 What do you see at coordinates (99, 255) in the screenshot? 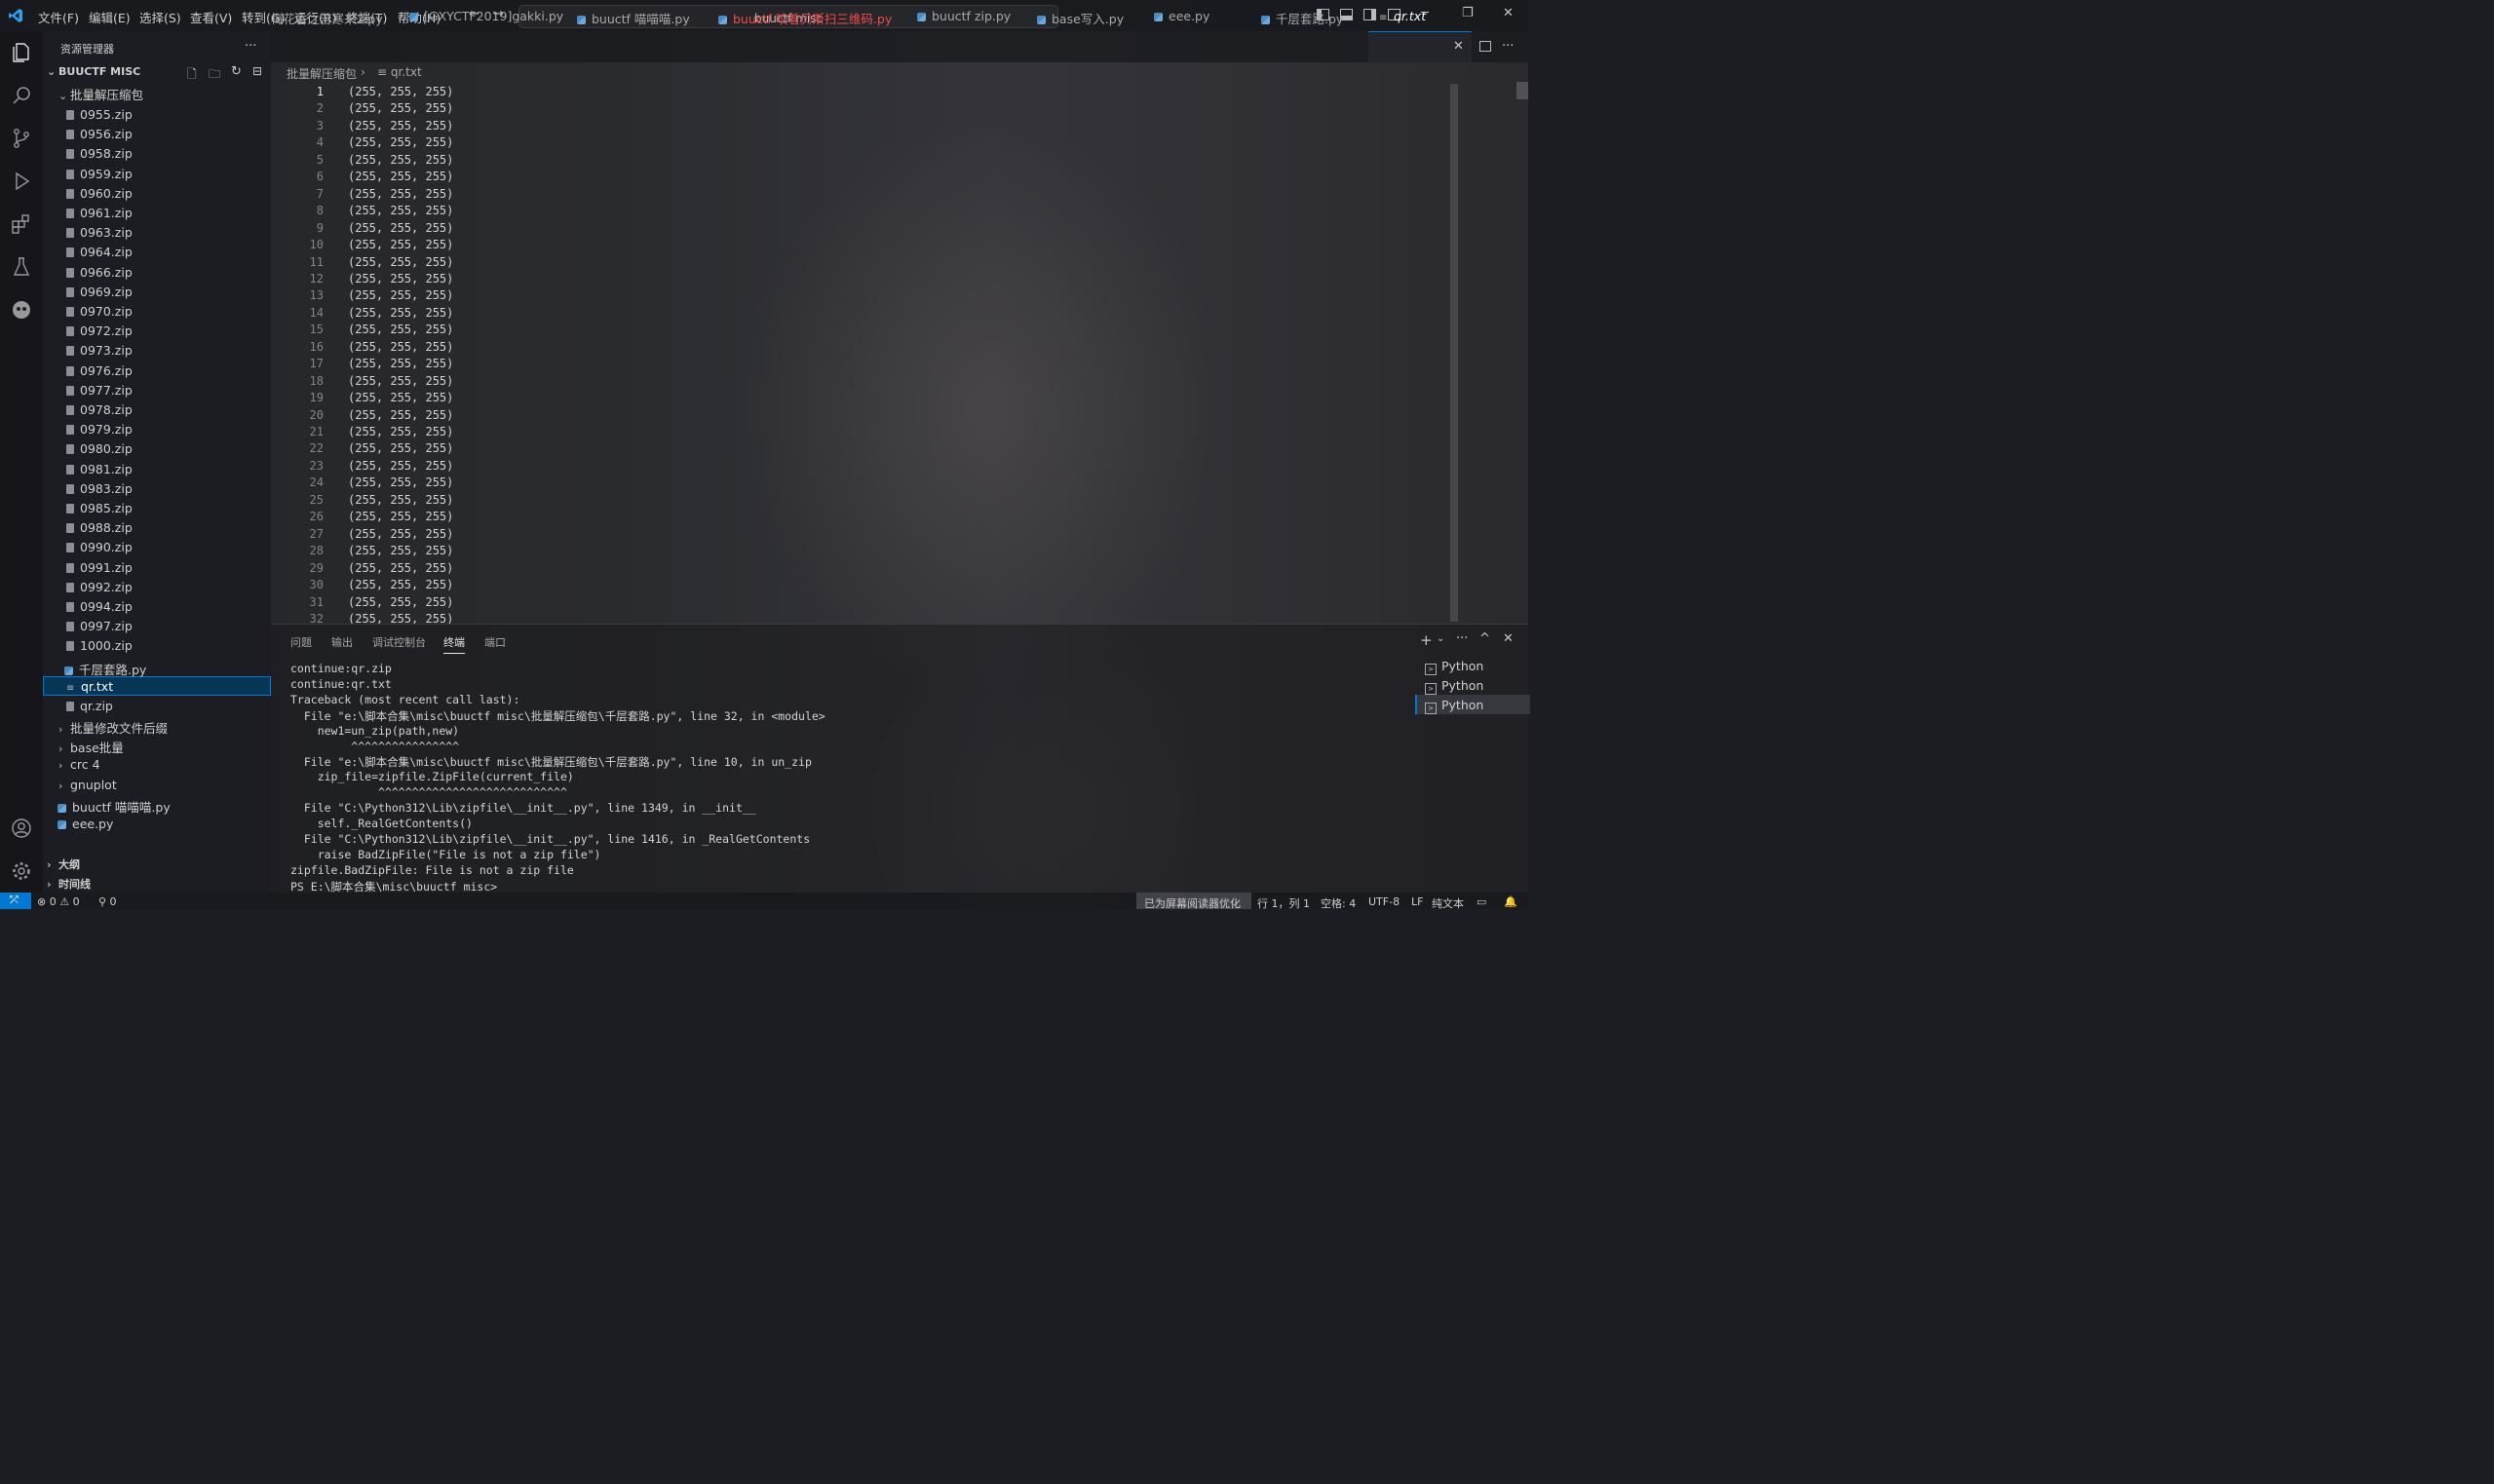
I see `file-item-zip: 0964.zip` at bounding box center [99, 255].